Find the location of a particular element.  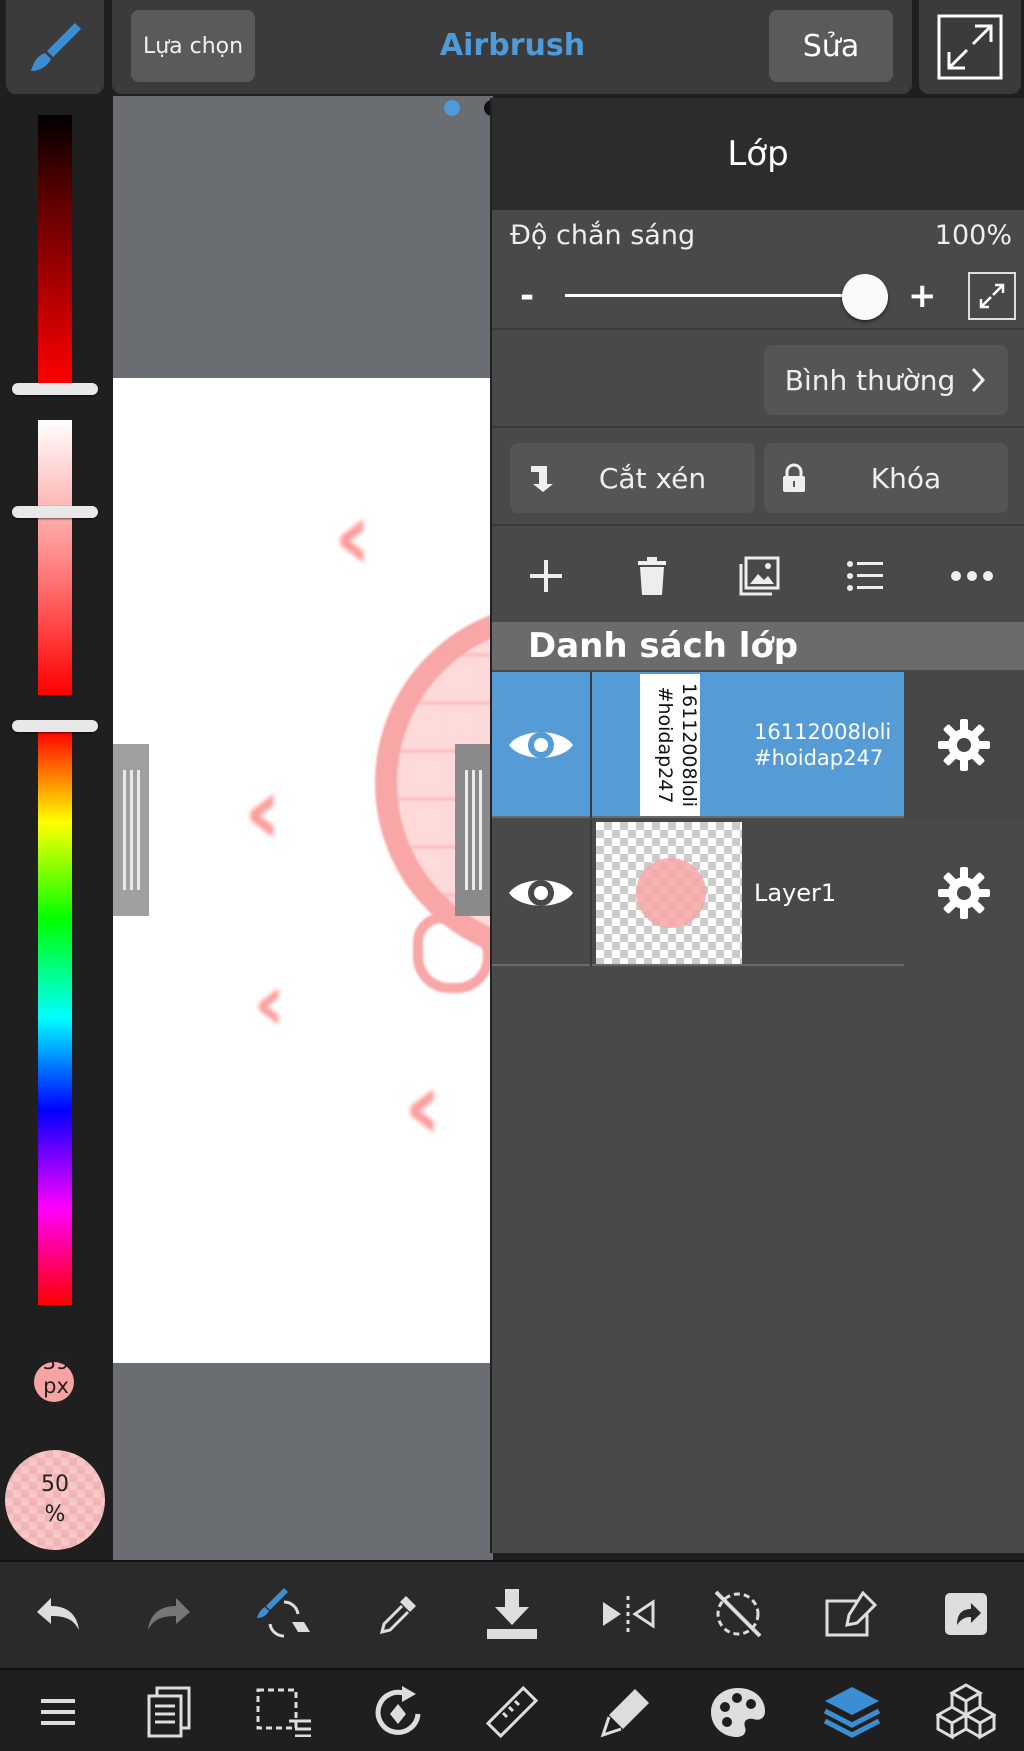

undo-button is located at coordinates (58, 1614).